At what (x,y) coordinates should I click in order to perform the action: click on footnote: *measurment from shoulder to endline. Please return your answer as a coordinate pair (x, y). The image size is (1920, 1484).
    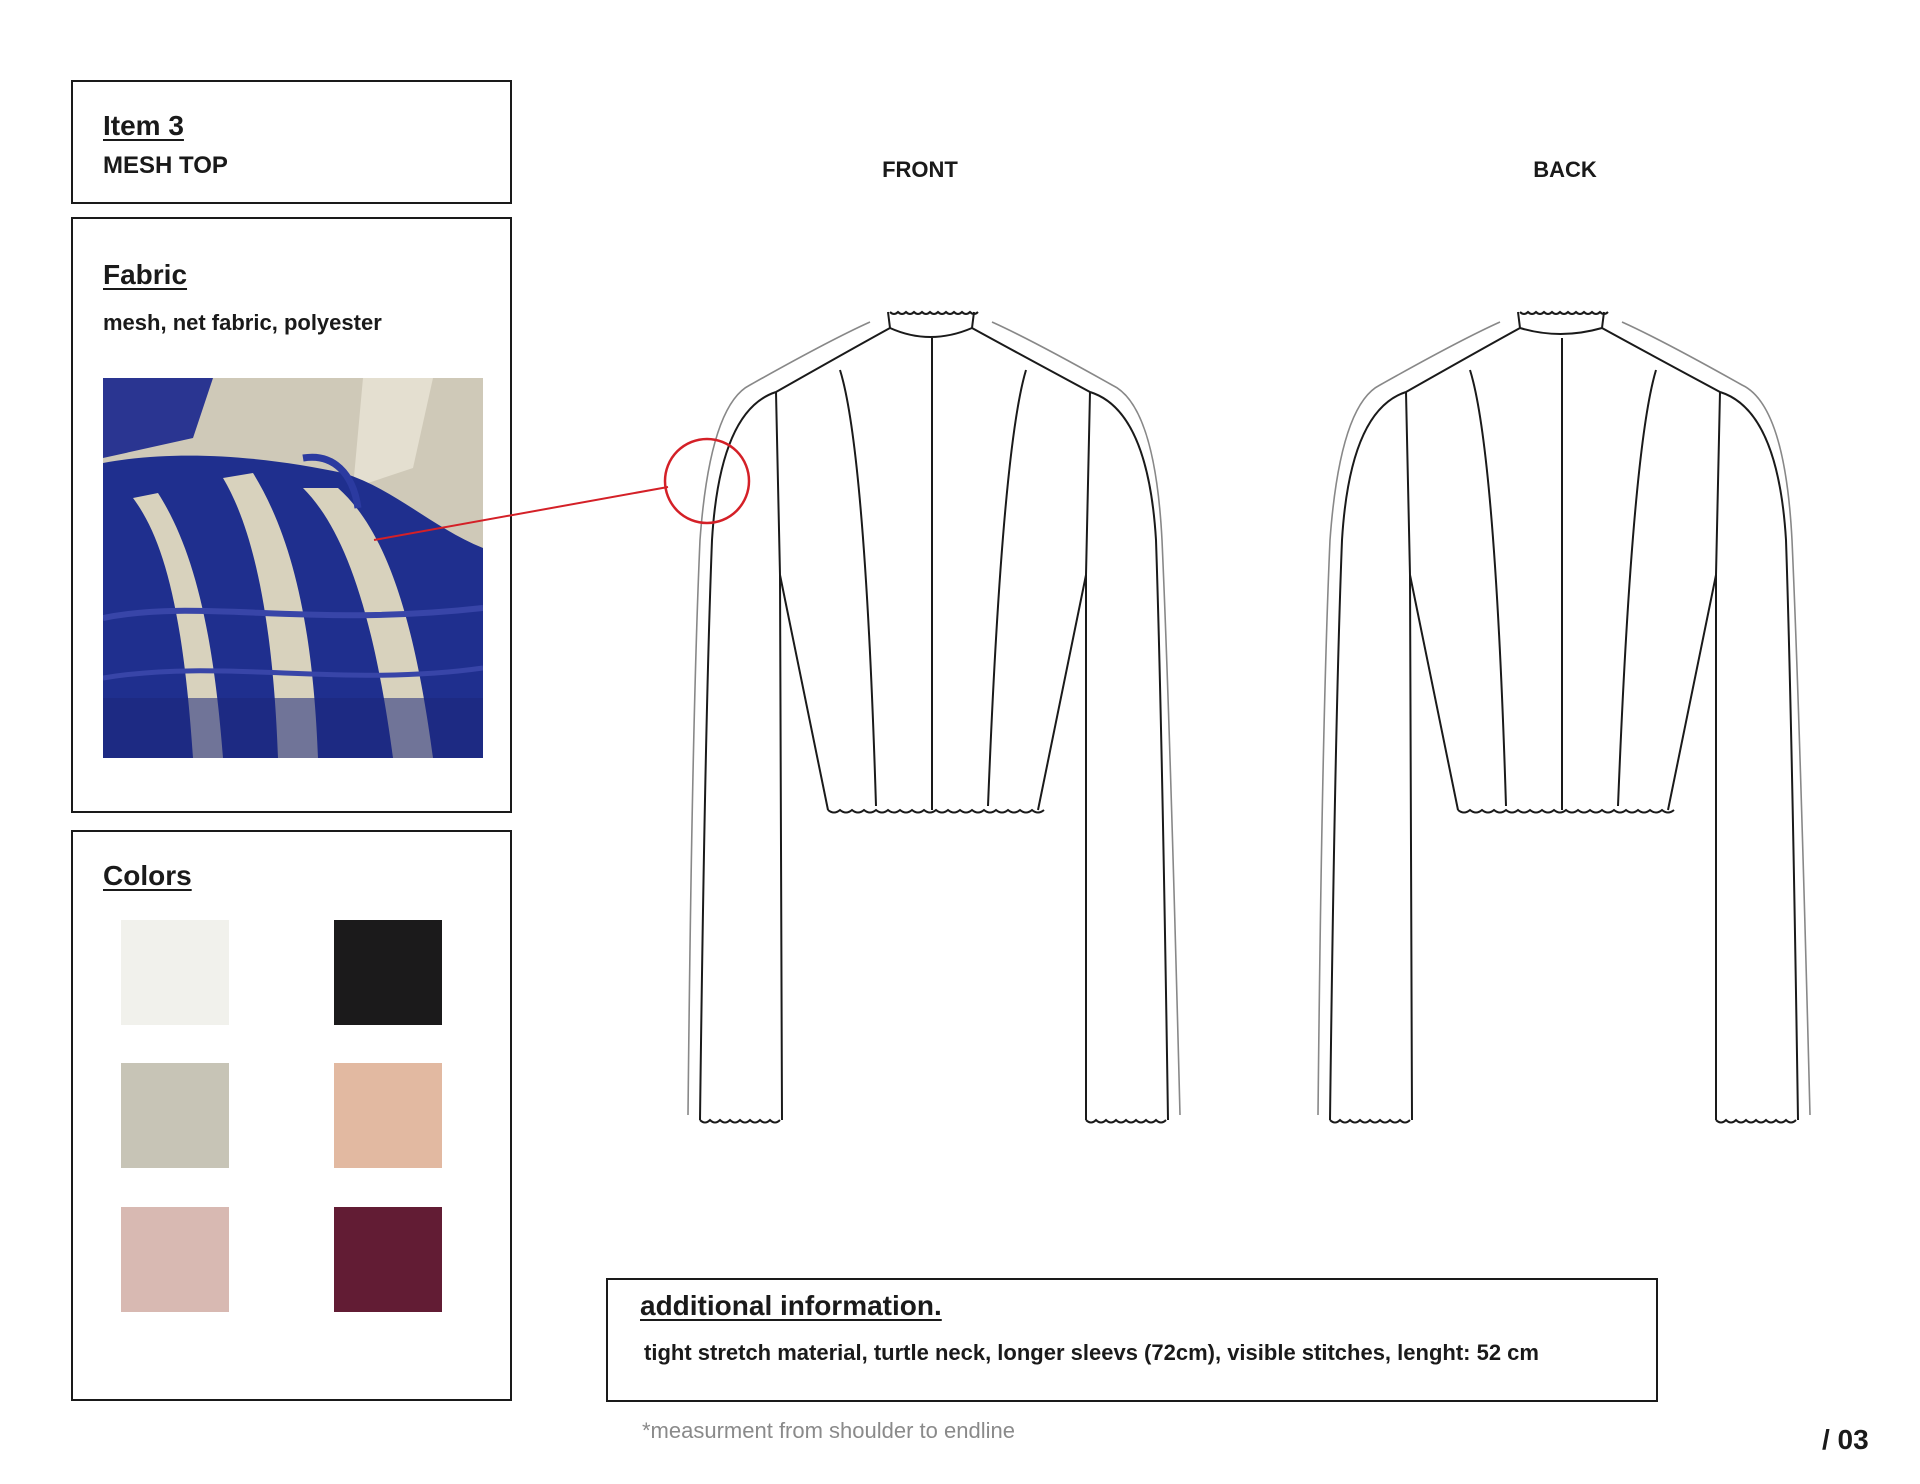
    Looking at the image, I should click on (828, 1430).